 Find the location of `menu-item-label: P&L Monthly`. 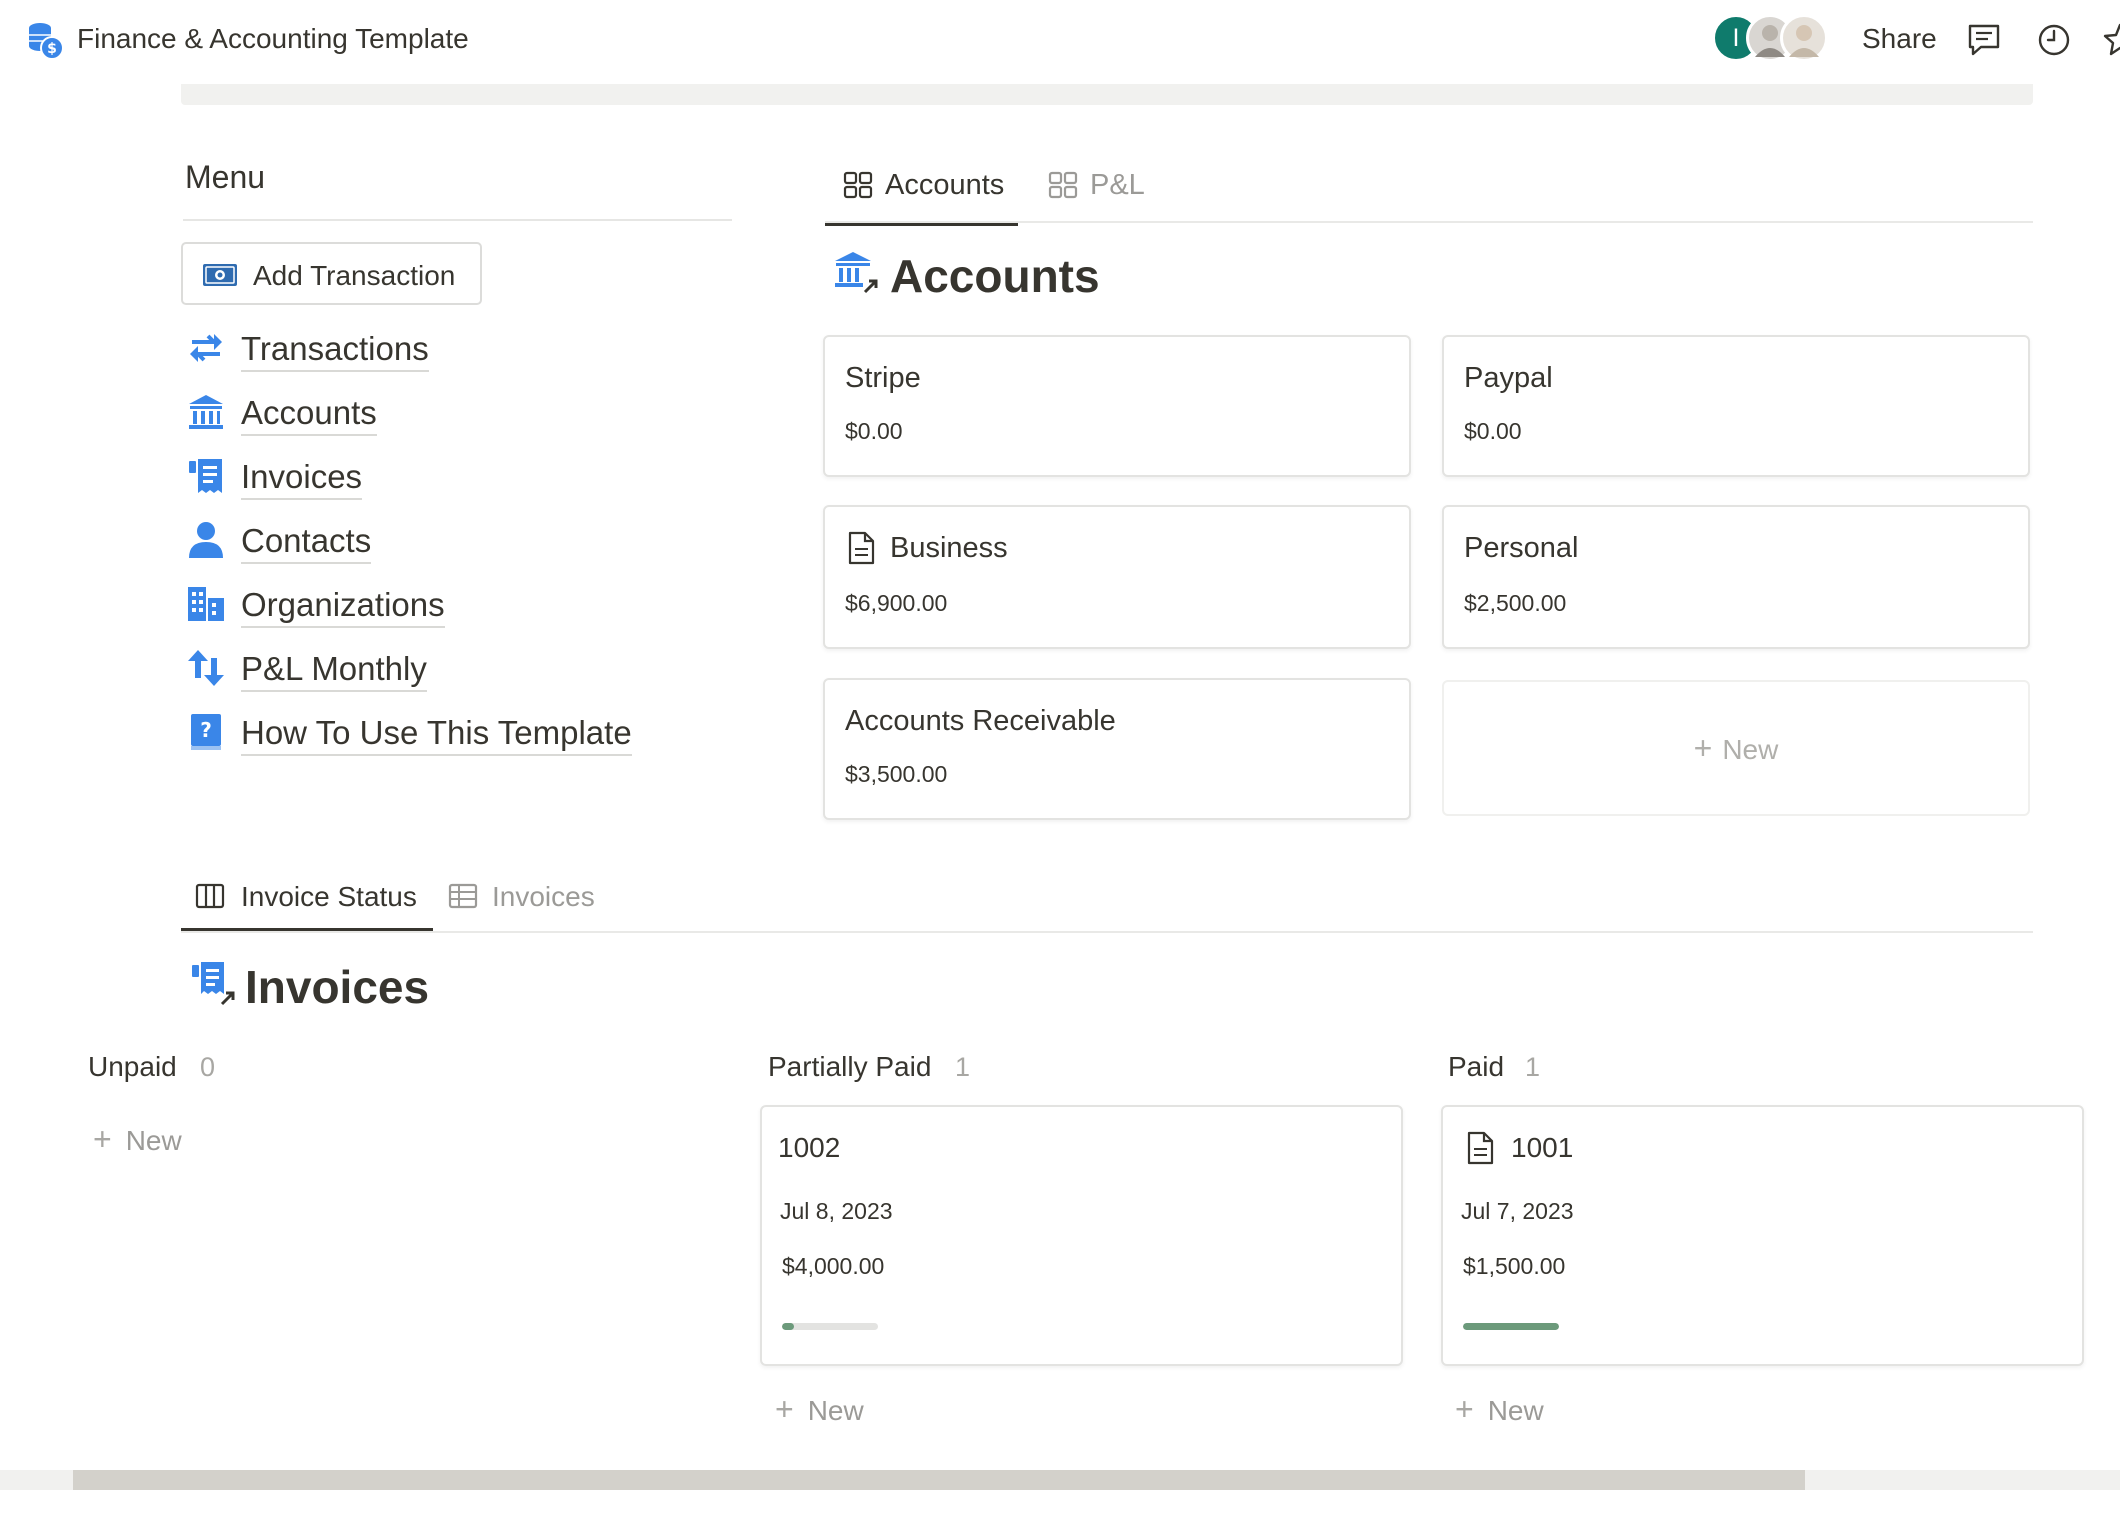

menu-item-label: P&L Monthly is located at coordinates (334, 671).